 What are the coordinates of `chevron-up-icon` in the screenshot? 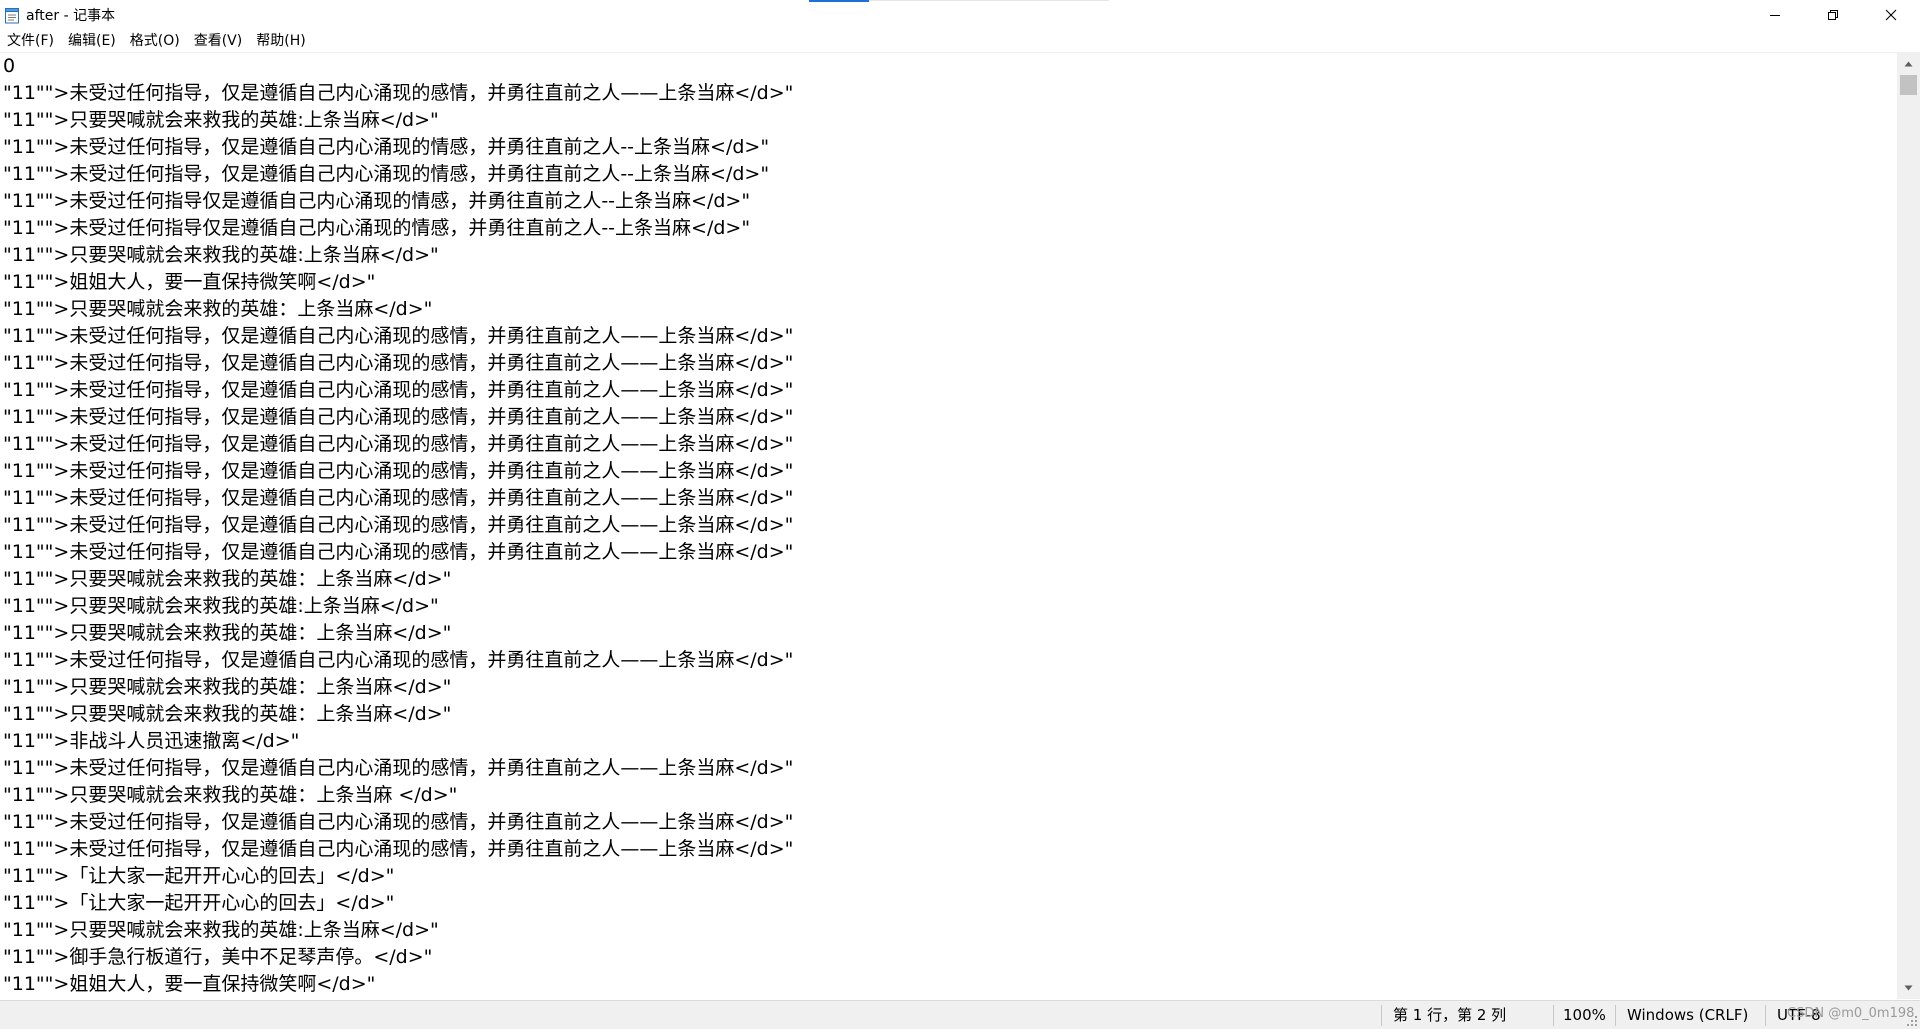 It's located at (1908, 64).